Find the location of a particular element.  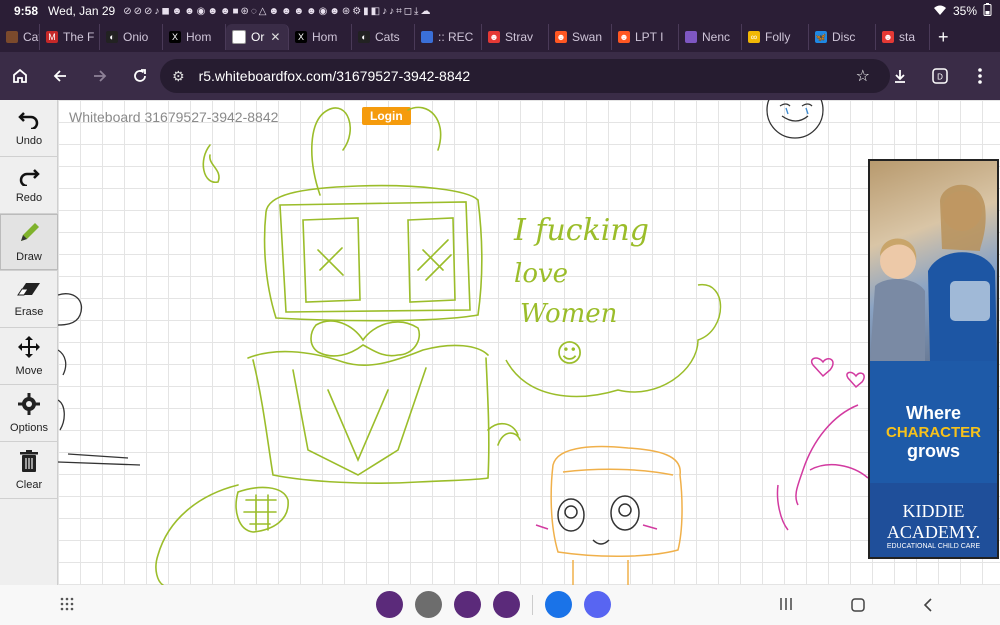

tab-label: Or is located at coordinates (258, 37).